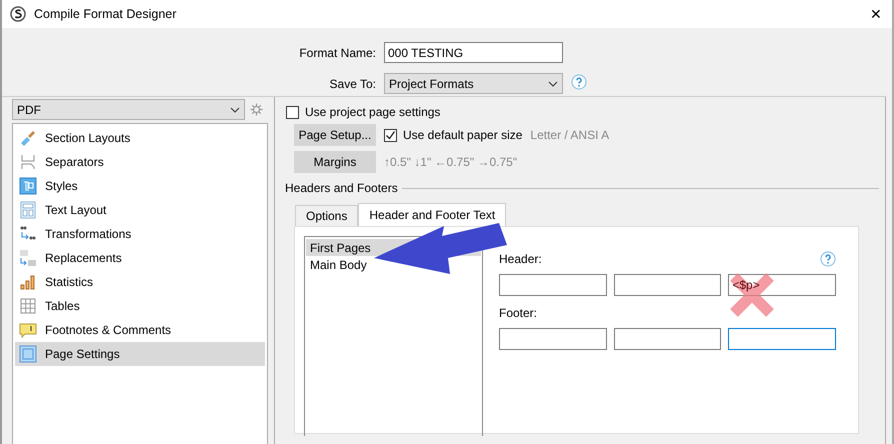 The width and height of the screenshot is (894, 444). Describe the element at coordinates (140, 306) in the screenshot. I see `sidebar-item: Tables` at that location.